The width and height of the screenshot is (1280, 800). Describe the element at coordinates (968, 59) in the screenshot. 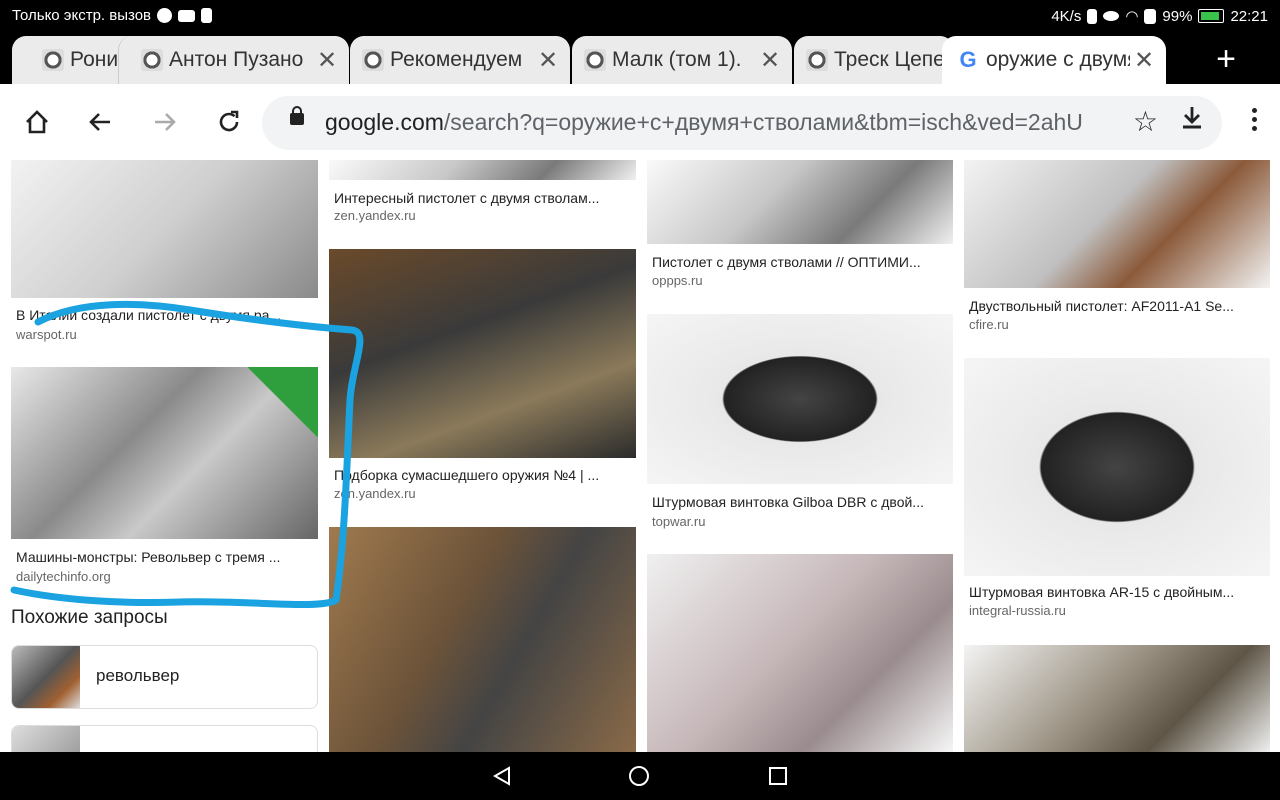

I see `google-icon: G` at that location.